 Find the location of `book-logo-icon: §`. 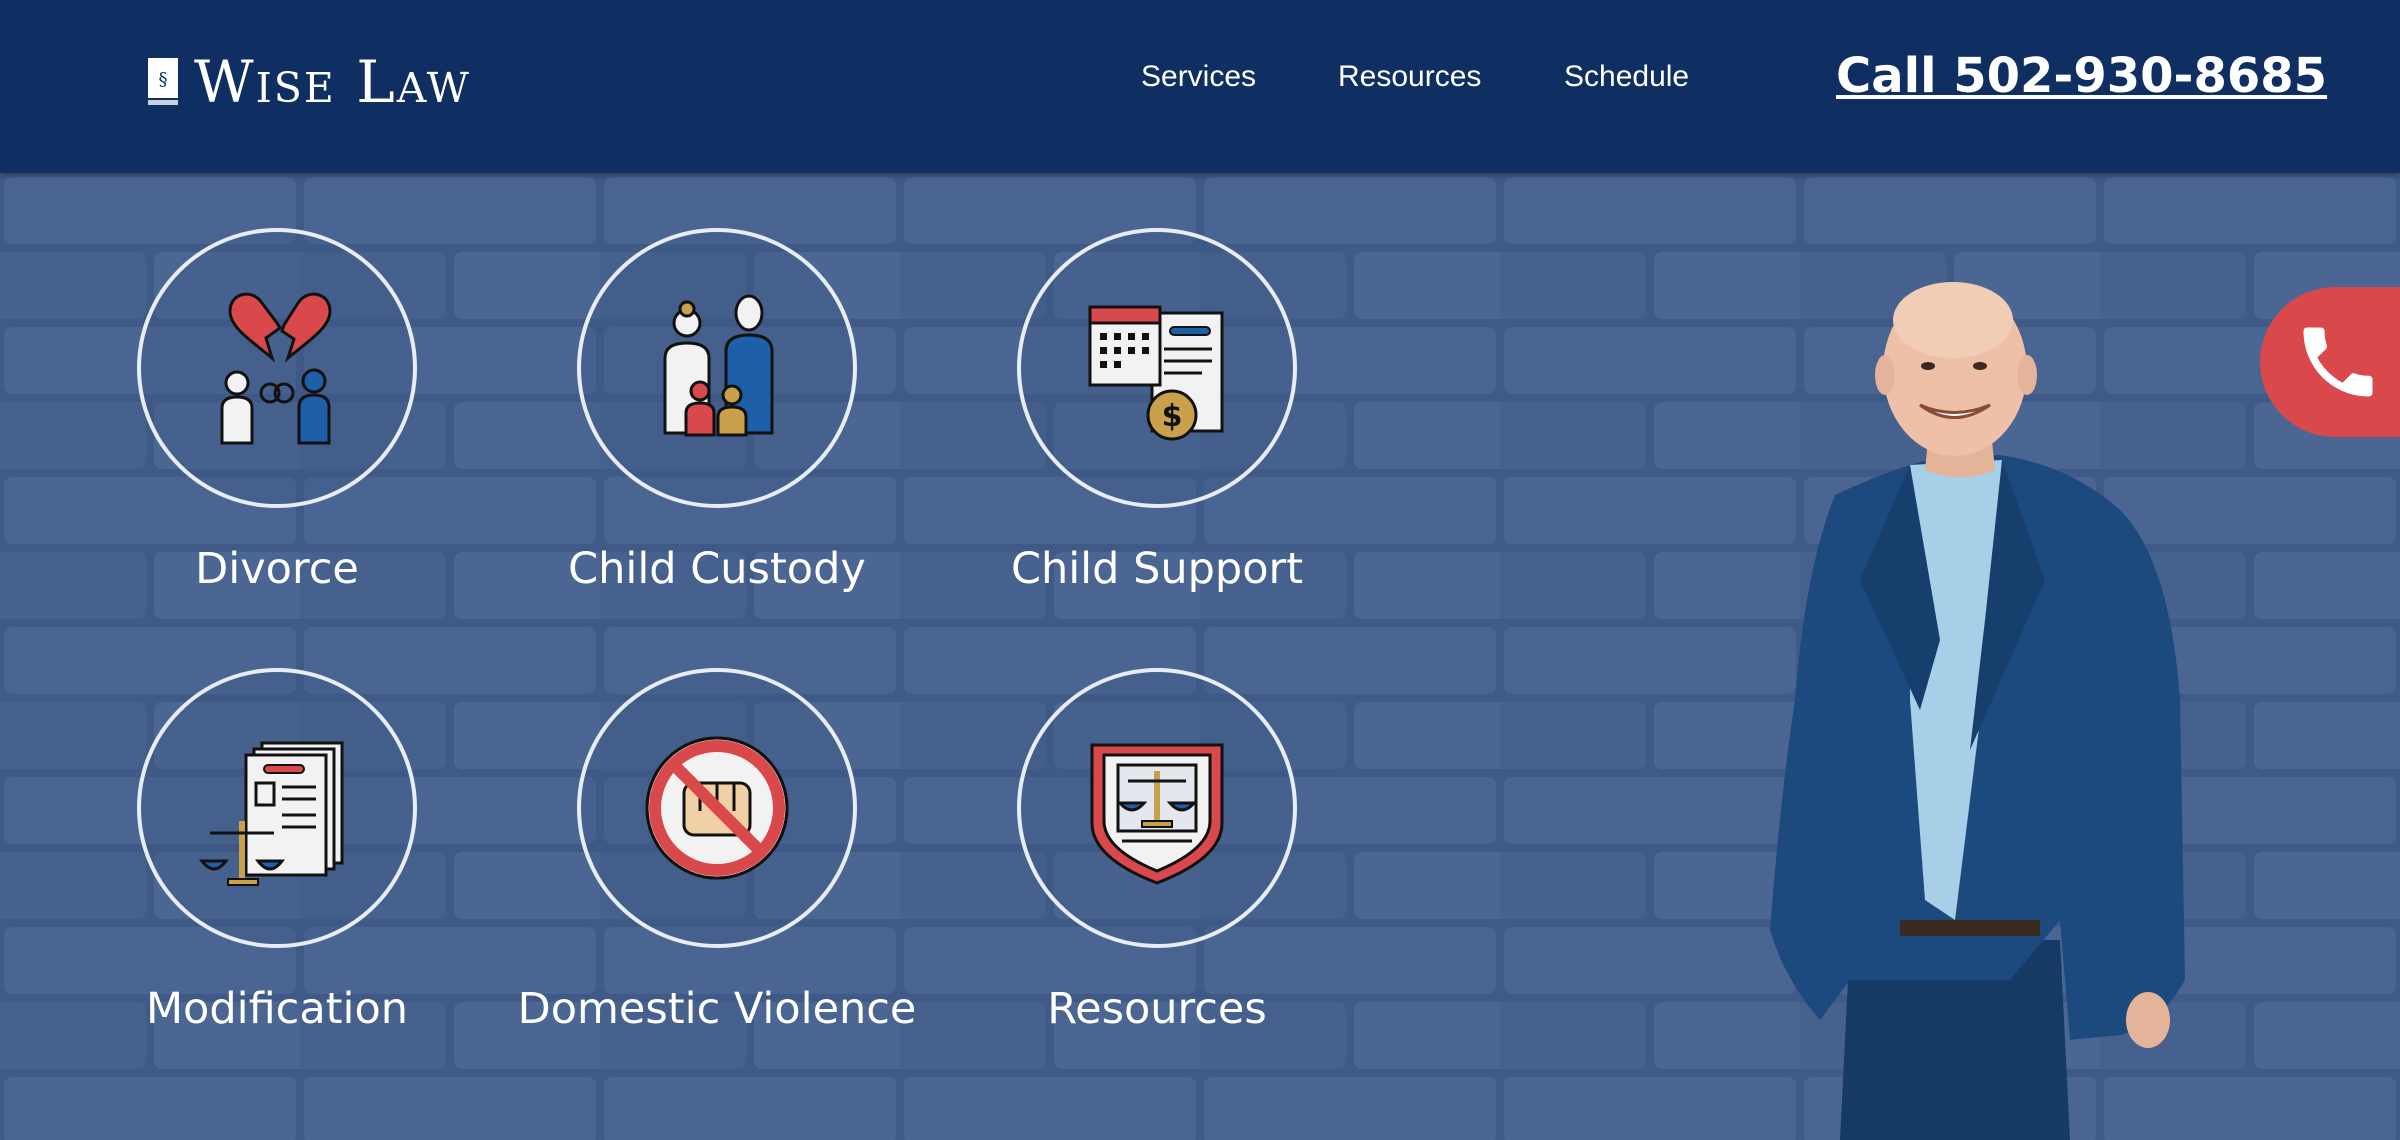

book-logo-icon: § is located at coordinates (163, 81).